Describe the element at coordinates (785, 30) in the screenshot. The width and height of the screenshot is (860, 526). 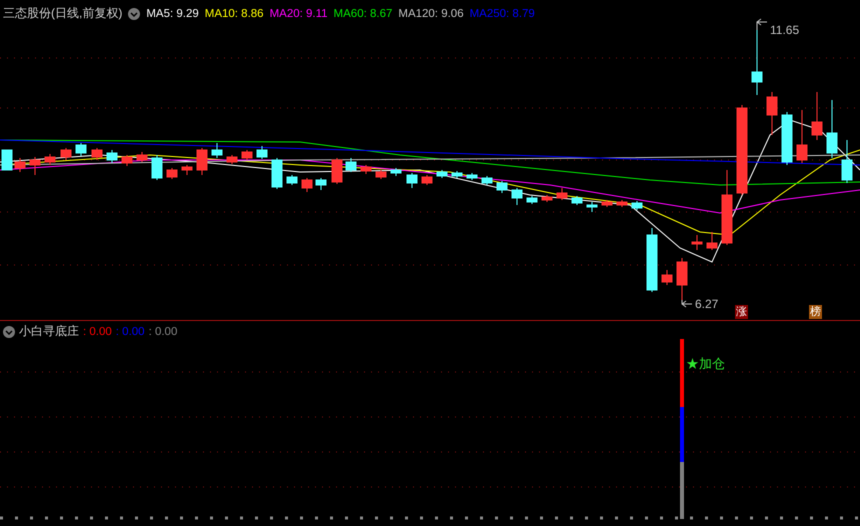
I see `high-price-label: 11.65` at that location.